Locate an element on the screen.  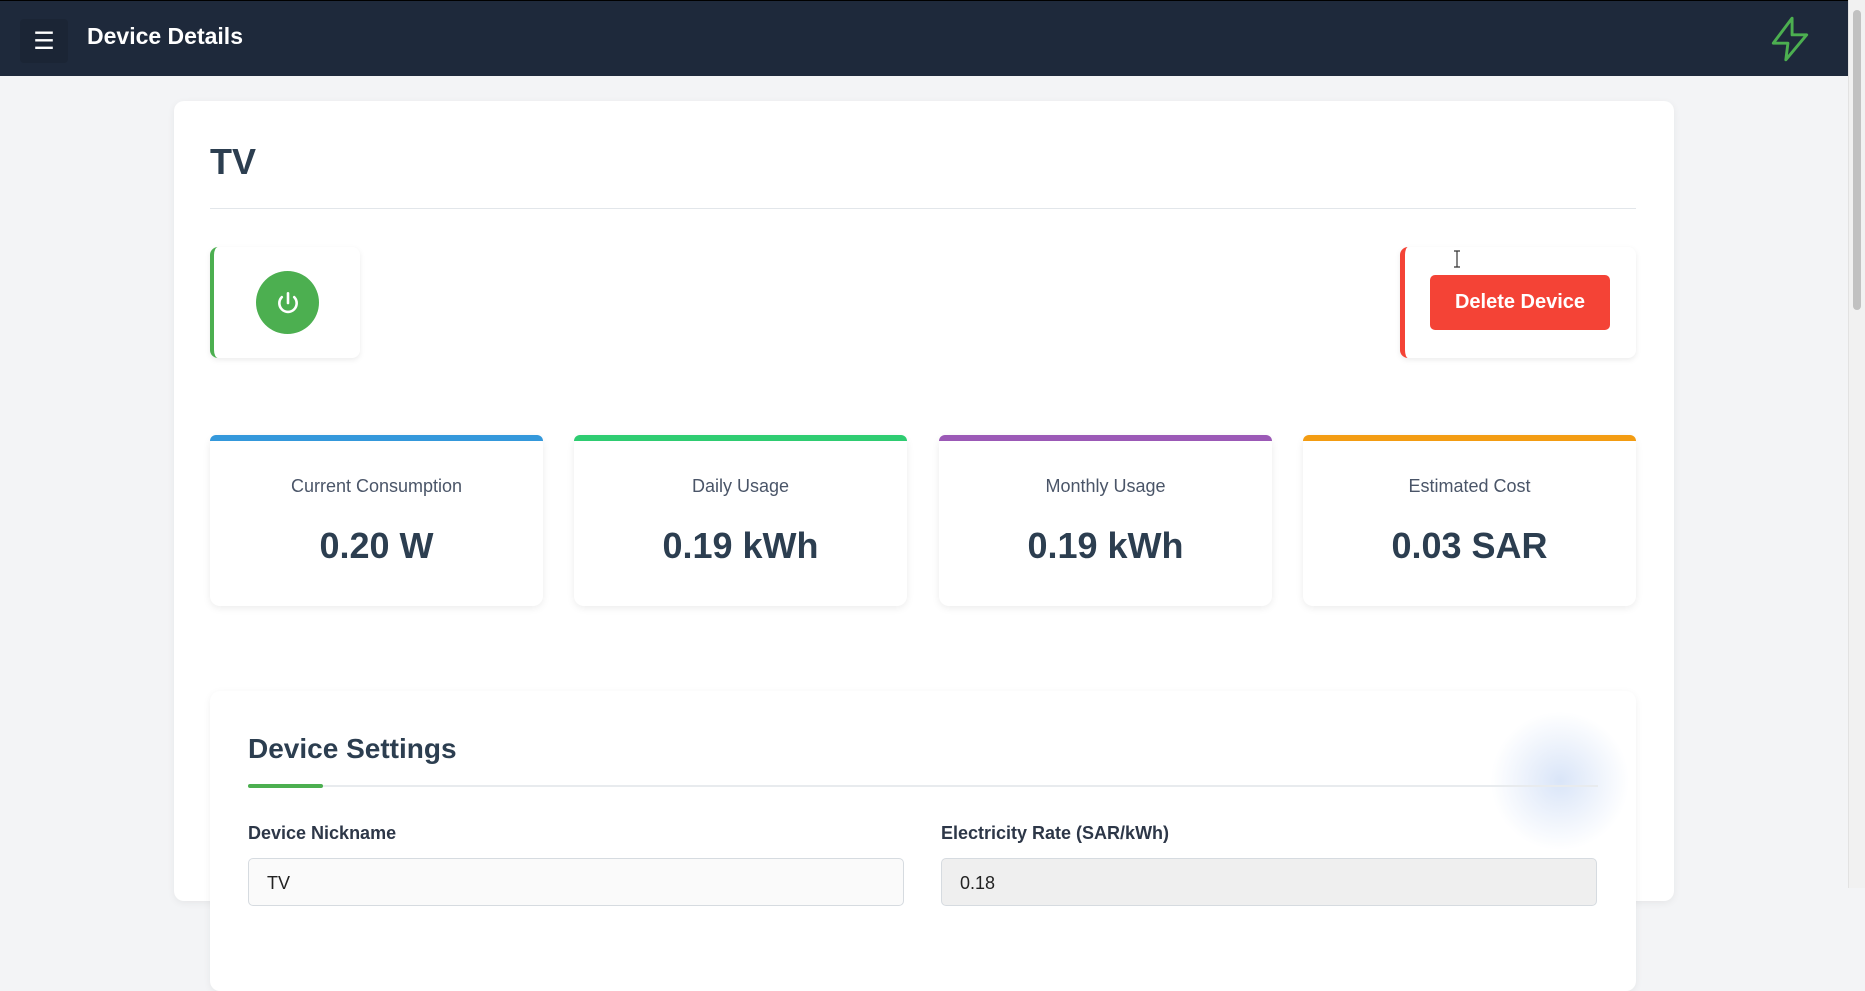
scrollbar-thumb is located at coordinates (1857, 160).